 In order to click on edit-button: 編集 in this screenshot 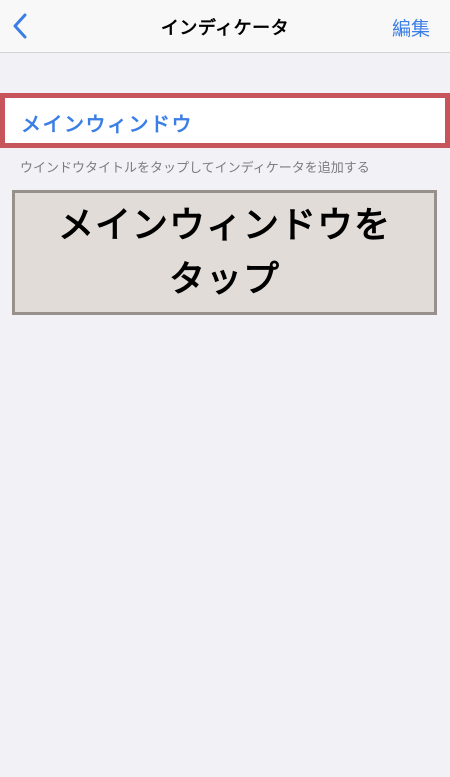, I will do `click(411, 27)`.